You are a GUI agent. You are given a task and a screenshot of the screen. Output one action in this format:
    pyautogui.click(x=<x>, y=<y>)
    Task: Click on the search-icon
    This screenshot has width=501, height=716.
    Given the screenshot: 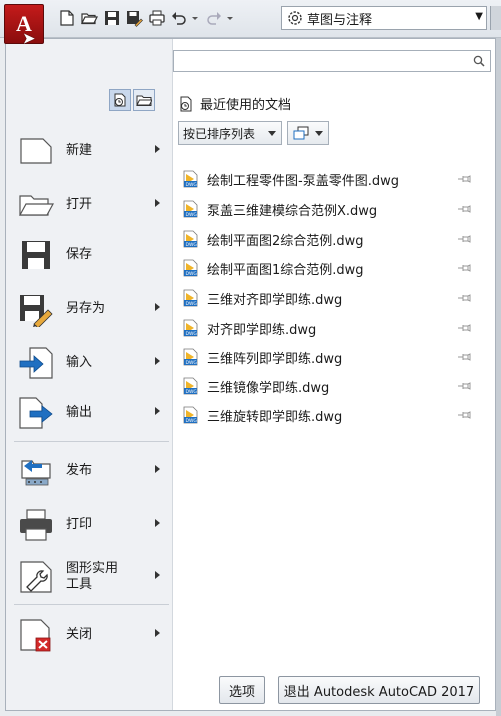 What is the action you would take?
    pyautogui.click(x=479, y=61)
    